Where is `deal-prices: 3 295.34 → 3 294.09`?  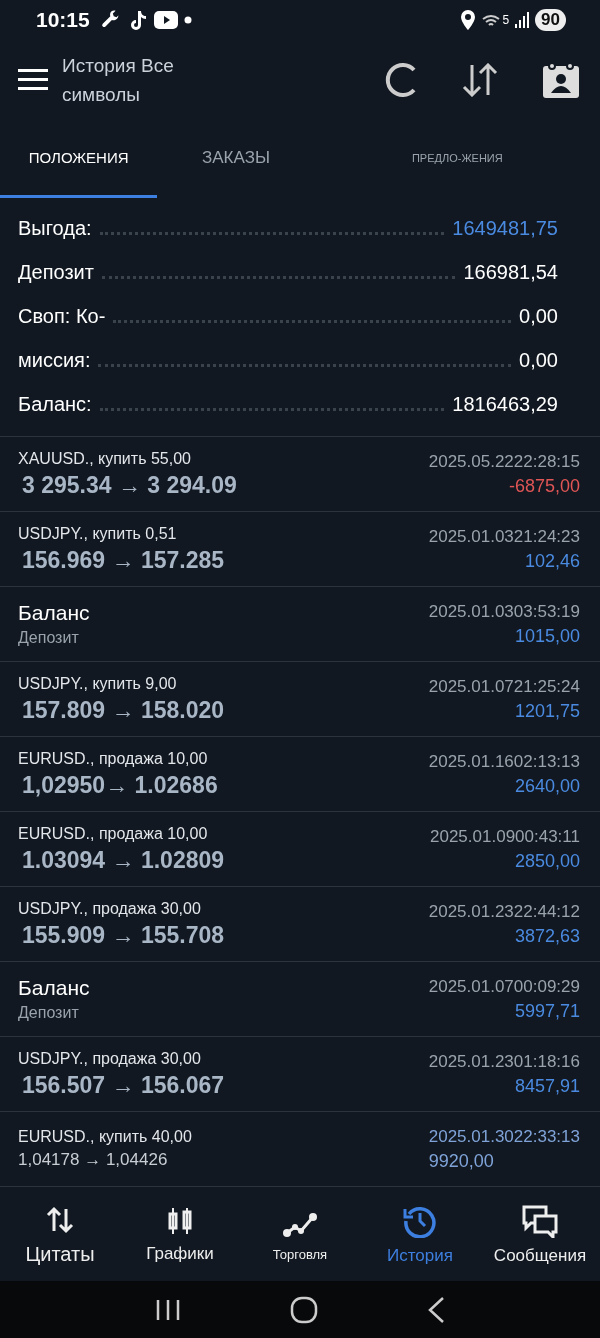
deal-prices: 3 295.34 → 3 294.09 is located at coordinates (129, 485).